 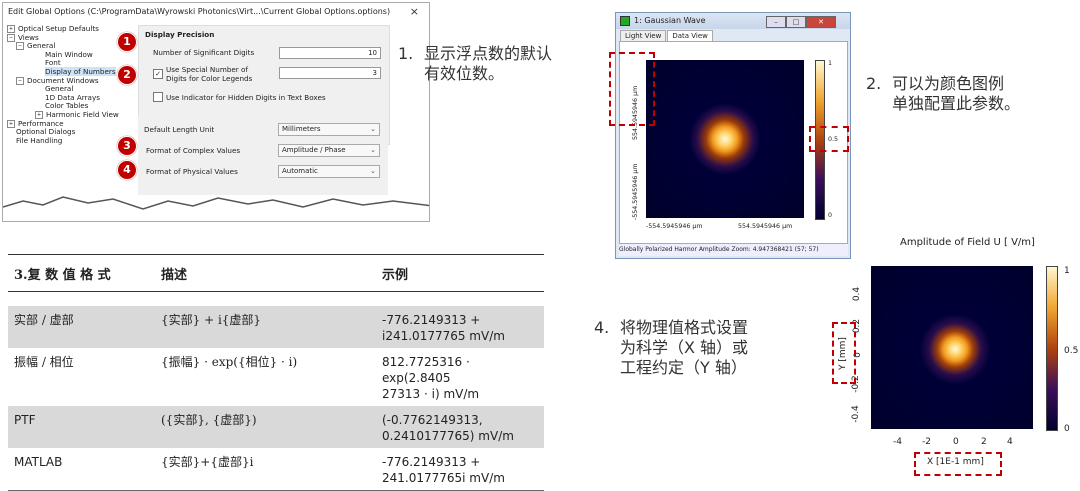 I want to click on xtick-0: -4, so click(x=897, y=442).